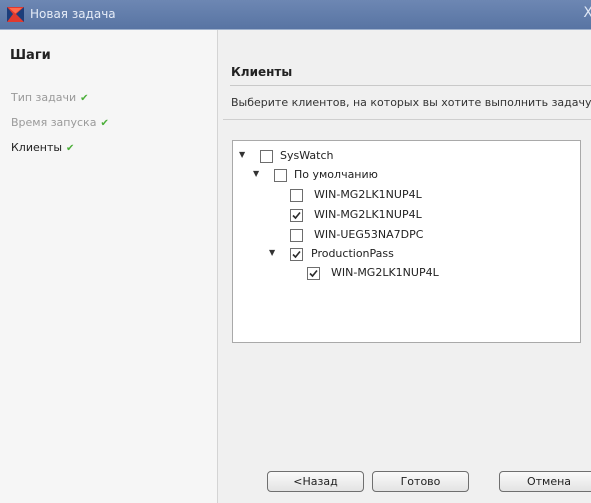 The width and height of the screenshot is (591, 503). I want to click on step-task-type: Тип задачи ✔, so click(50, 97).